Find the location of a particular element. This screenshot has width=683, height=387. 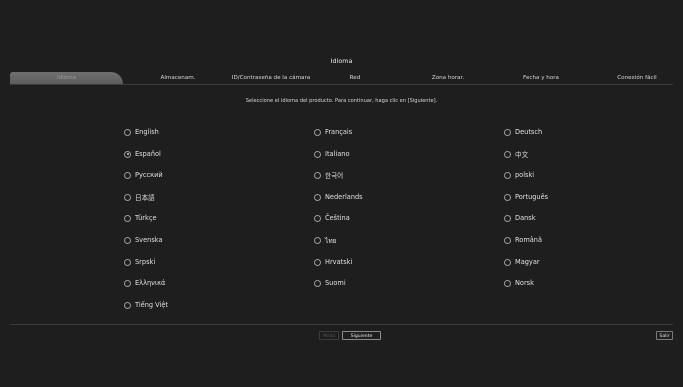

language-label: Français is located at coordinates (339, 132).